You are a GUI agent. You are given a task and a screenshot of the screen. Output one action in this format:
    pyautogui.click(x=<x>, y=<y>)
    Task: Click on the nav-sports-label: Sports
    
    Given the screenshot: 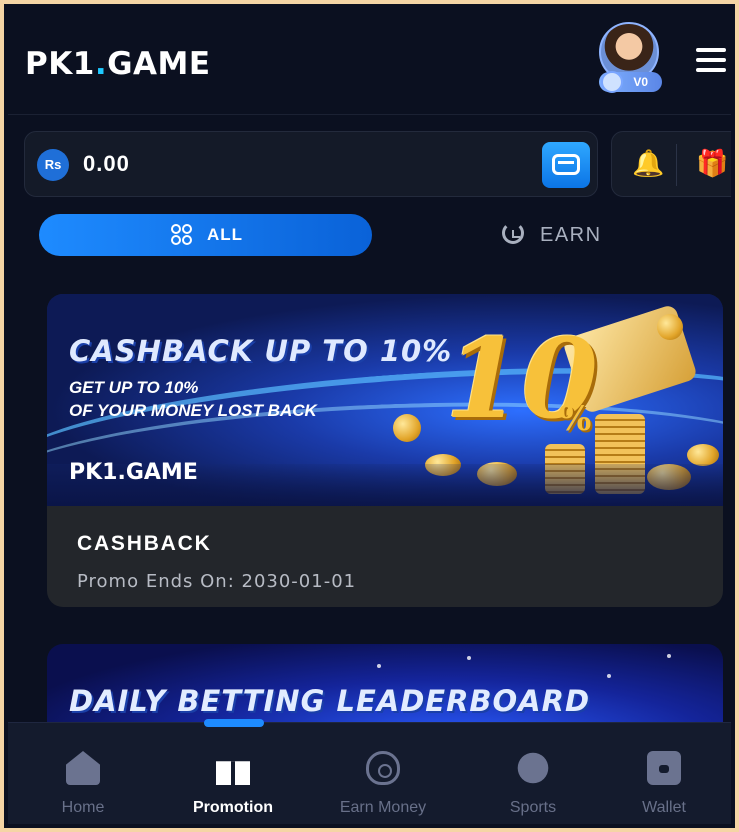 What is the action you would take?
    pyautogui.click(x=533, y=807)
    